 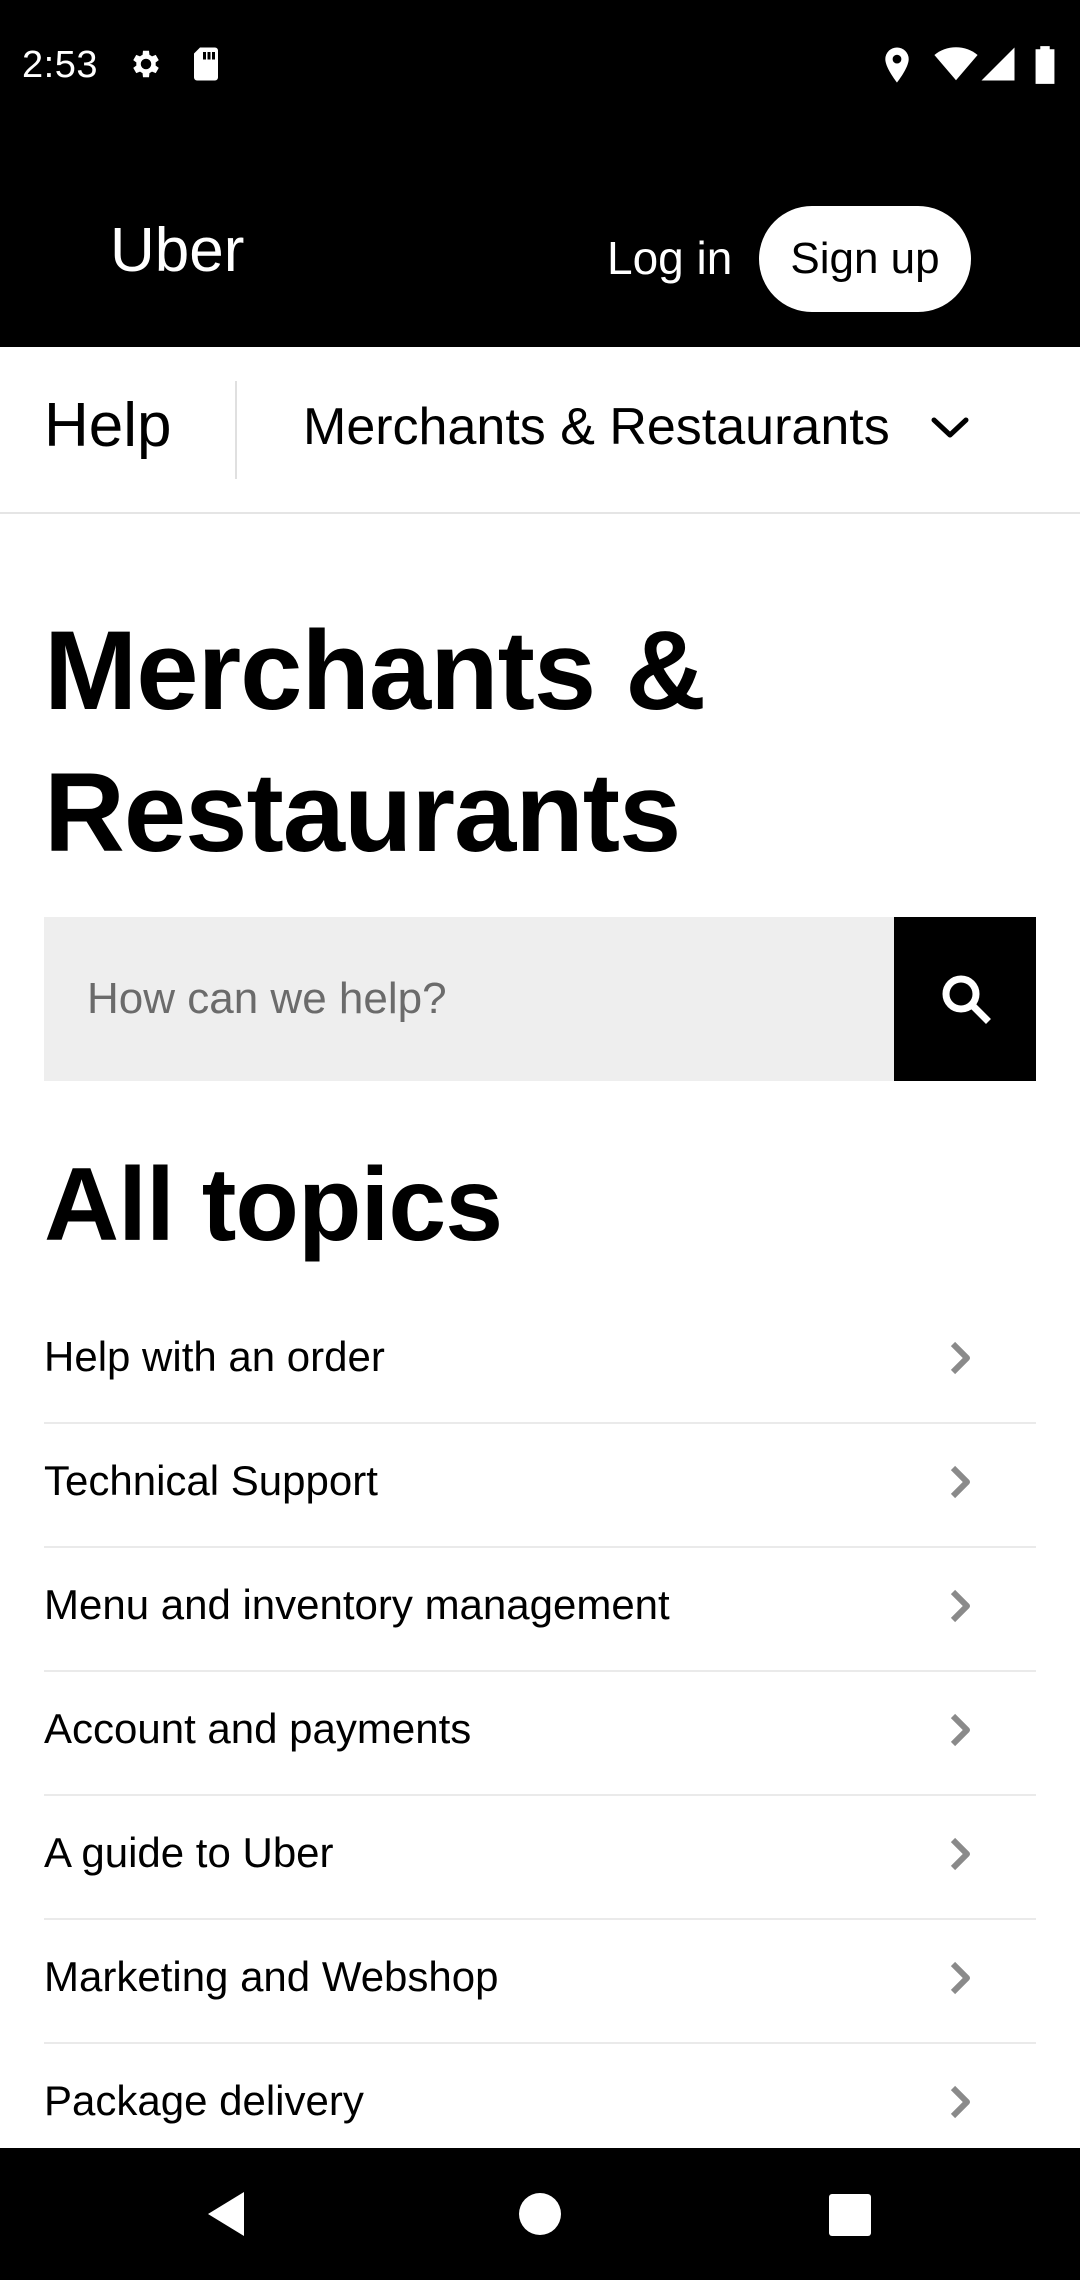 I want to click on status-bar: 2:53, so click(x=540, y=70).